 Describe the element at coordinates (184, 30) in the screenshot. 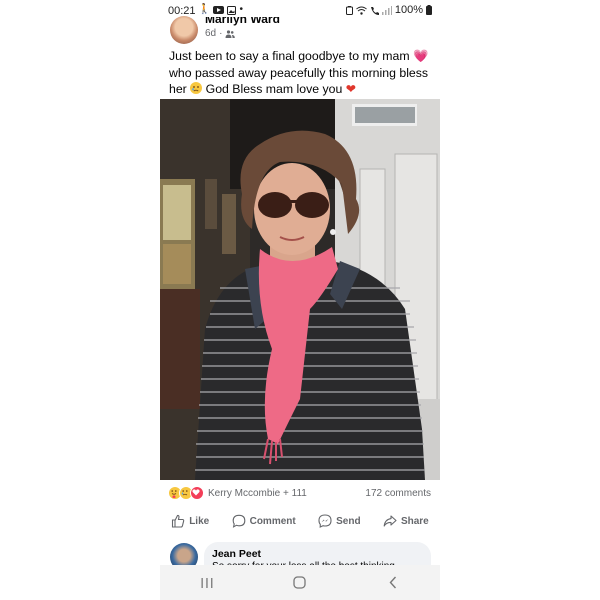

I see `author-avatar` at that location.